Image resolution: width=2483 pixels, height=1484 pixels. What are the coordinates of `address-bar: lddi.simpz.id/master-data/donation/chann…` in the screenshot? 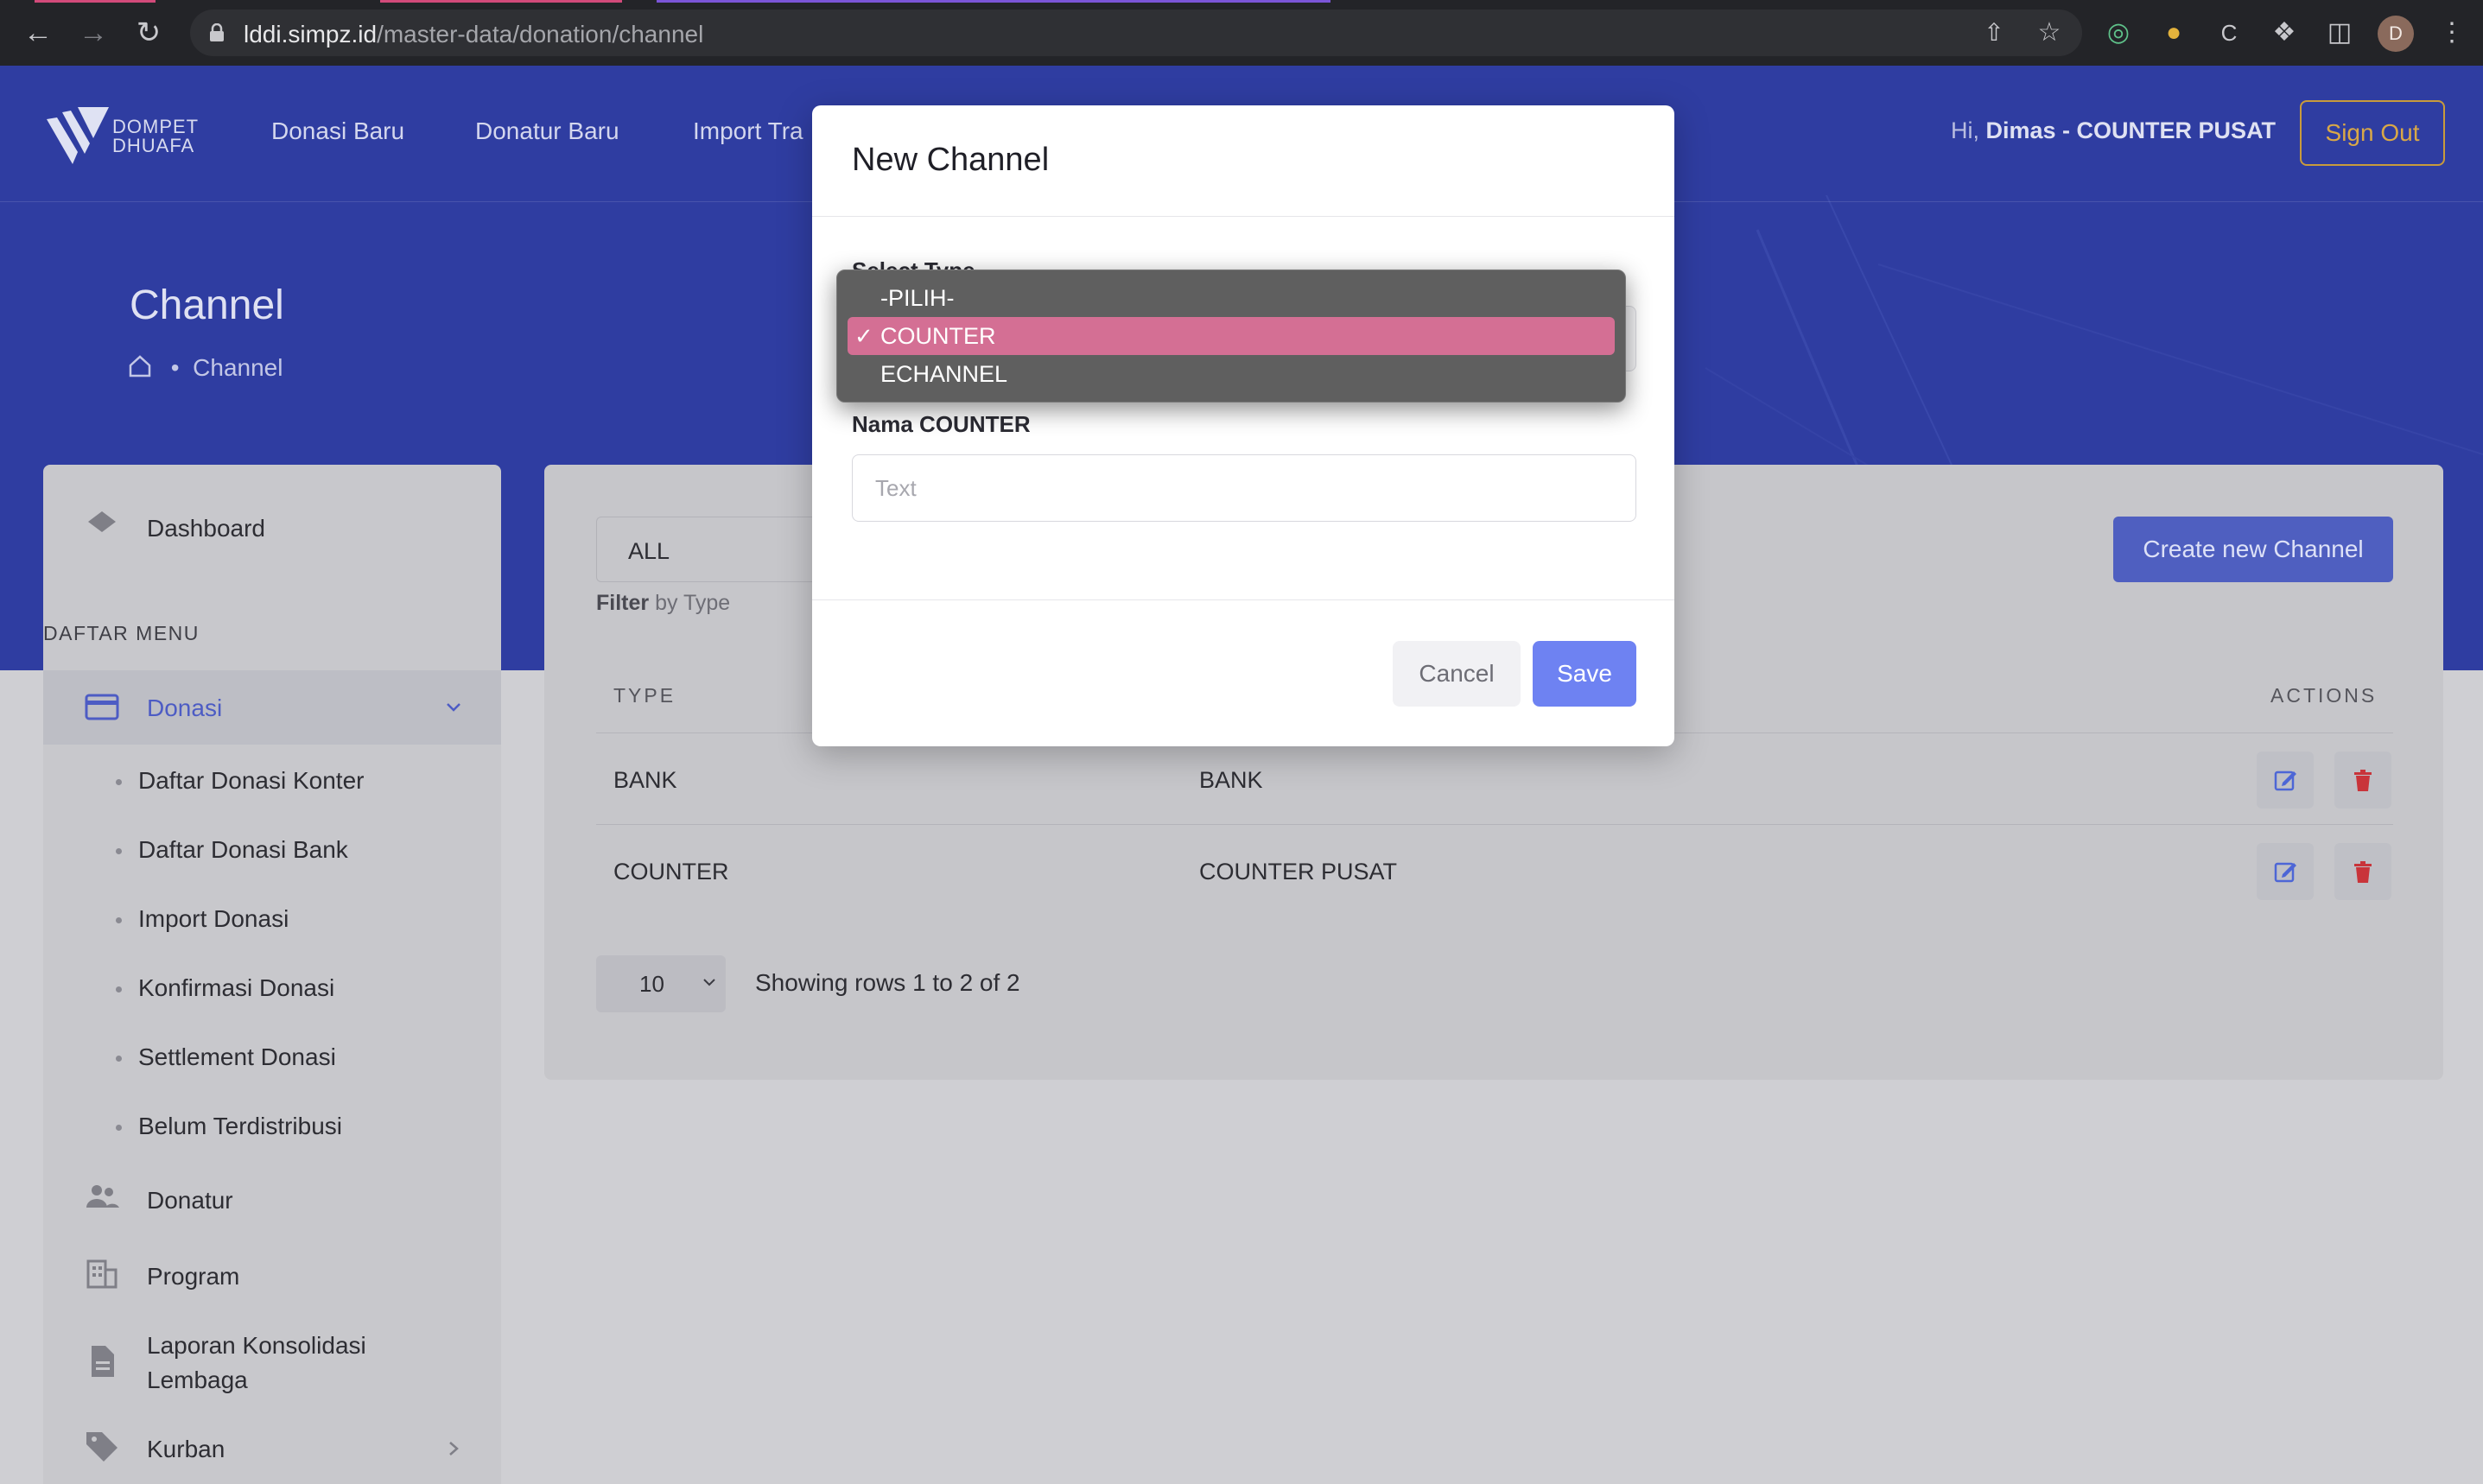 It's located at (1136, 33).